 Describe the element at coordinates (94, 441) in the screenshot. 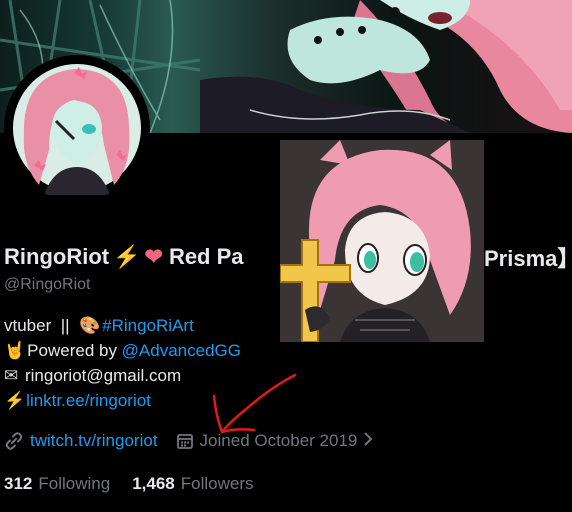

I see `website-link: twitch.tv/ringoriot` at that location.